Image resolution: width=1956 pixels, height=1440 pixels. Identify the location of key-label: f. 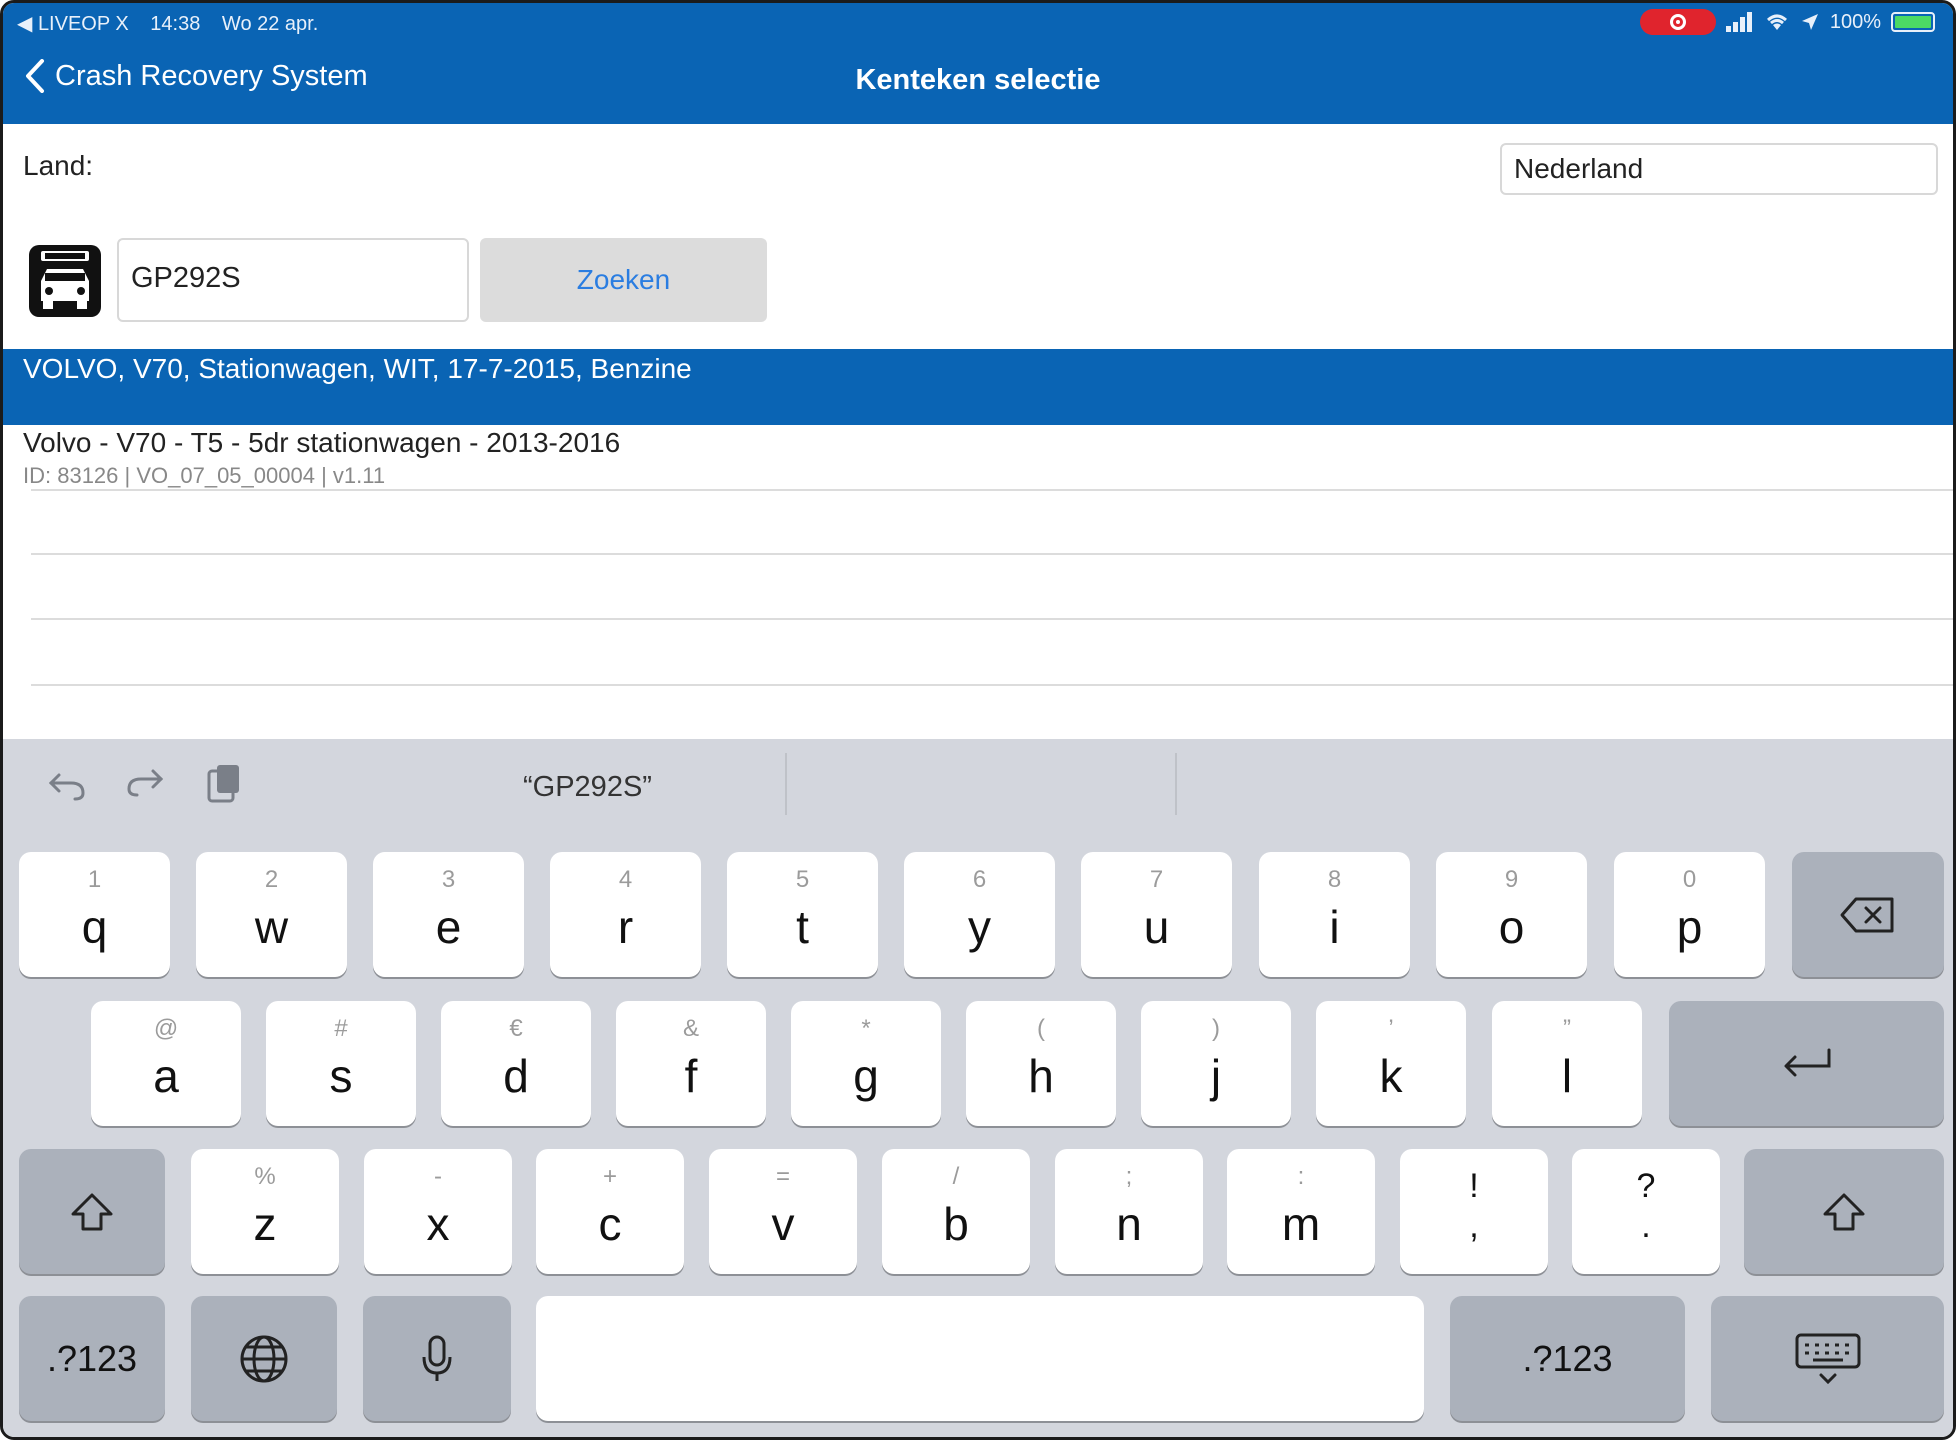
(691, 1076).